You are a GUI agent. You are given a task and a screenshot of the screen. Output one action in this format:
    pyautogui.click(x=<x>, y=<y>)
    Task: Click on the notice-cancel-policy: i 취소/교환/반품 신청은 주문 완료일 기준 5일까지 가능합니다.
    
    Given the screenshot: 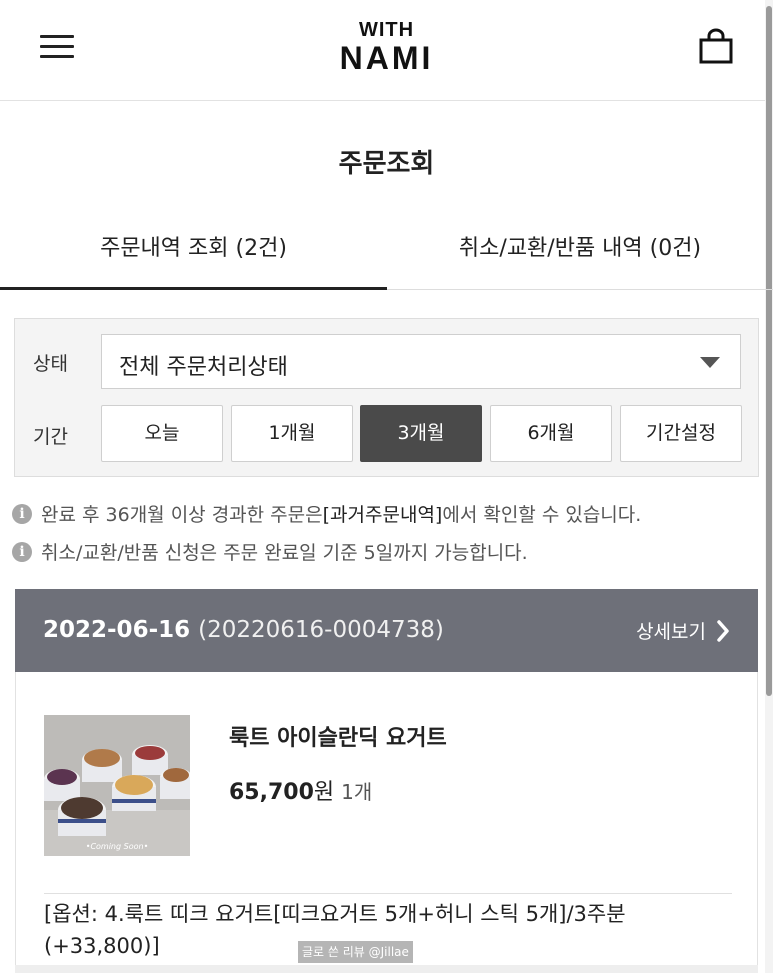 What is the action you would take?
    pyautogui.click(x=270, y=551)
    